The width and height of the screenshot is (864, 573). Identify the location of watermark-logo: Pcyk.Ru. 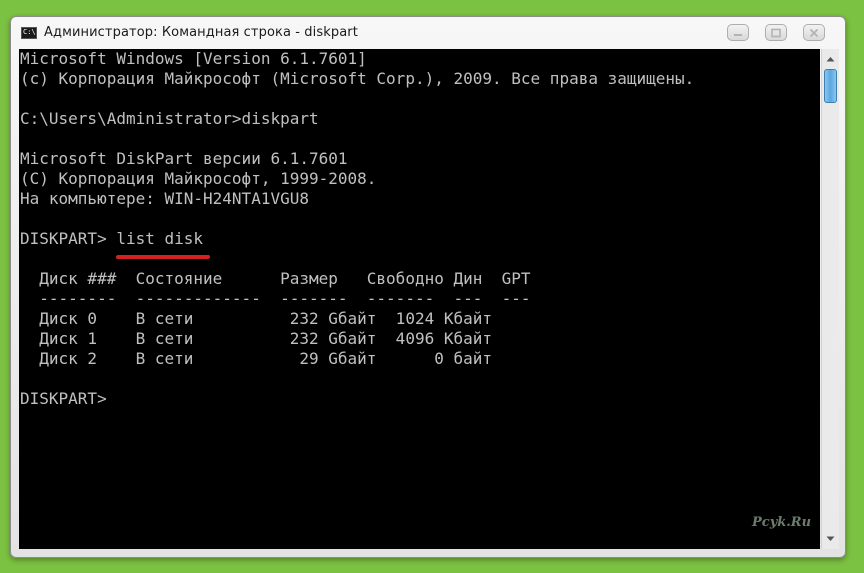
(782, 522).